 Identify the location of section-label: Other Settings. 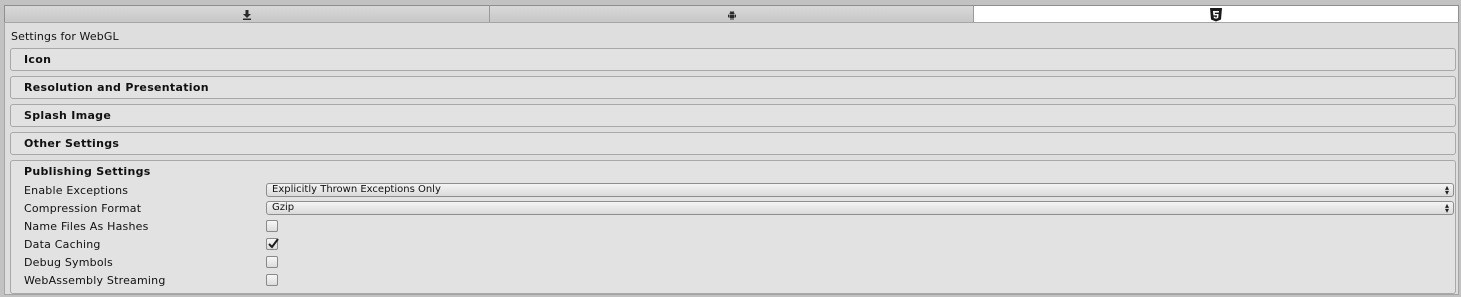
(72, 143).